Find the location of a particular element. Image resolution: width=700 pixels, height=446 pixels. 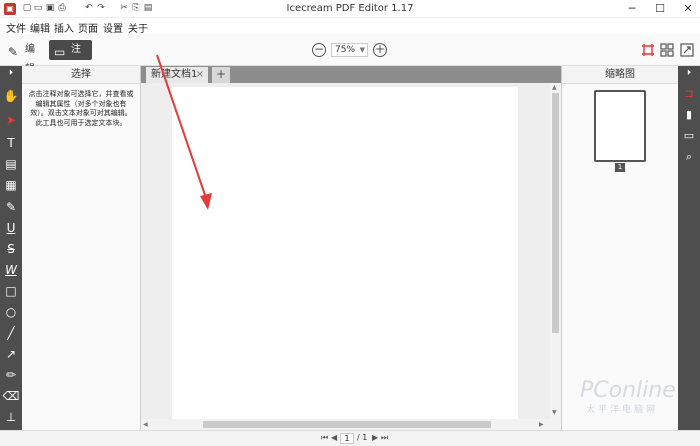

window-title: Icecream PDF Editor 1.17 is located at coordinates (350, 8).